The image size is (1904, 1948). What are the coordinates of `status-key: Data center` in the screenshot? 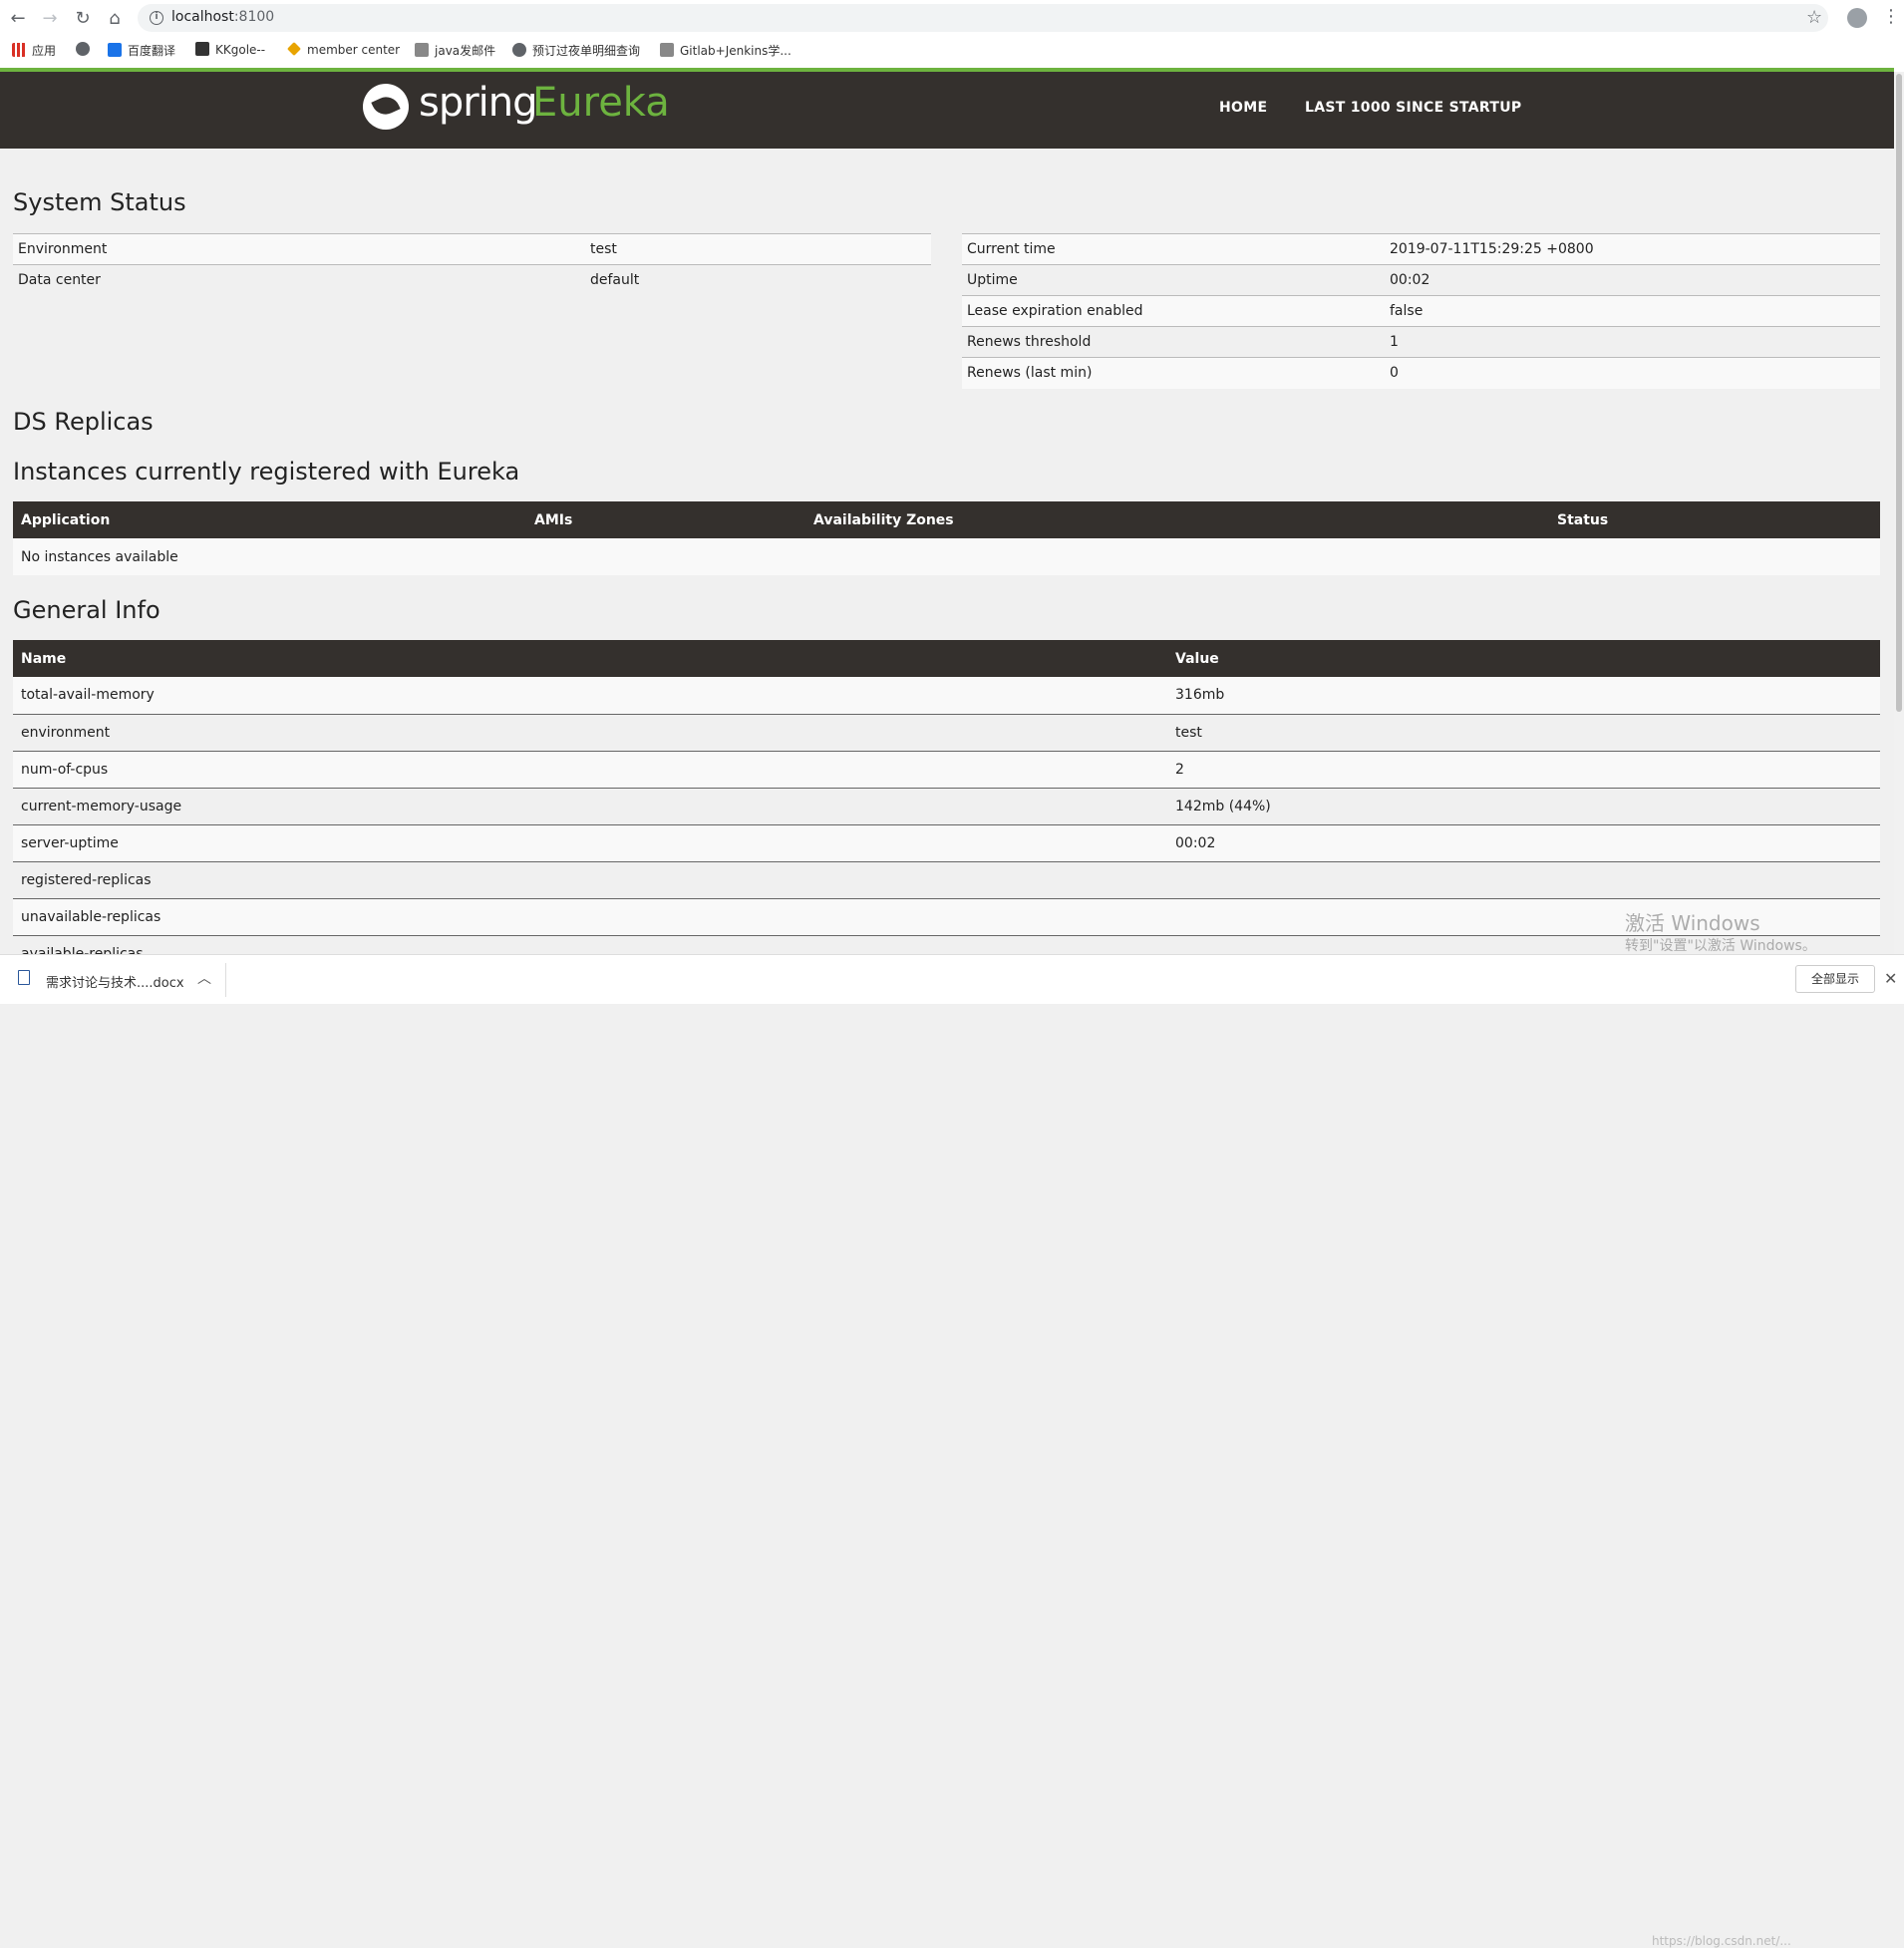 It's located at (299, 280).